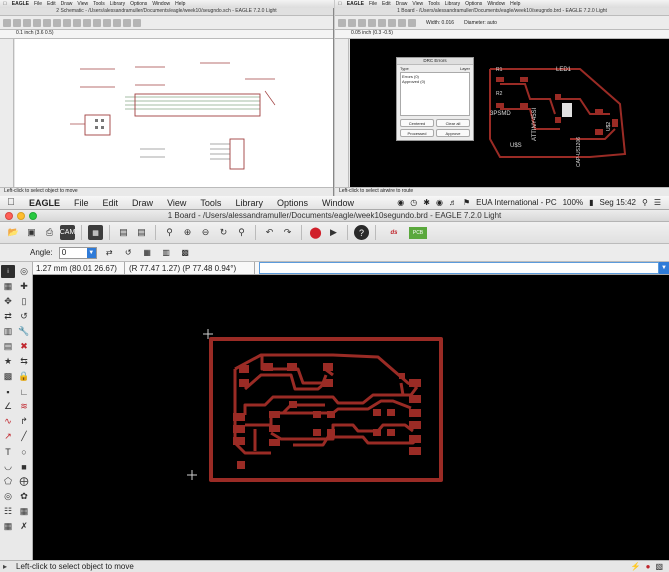  Describe the element at coordinates (24, 286) in the screenshot. I see `mark-icon: ✚` at that location.